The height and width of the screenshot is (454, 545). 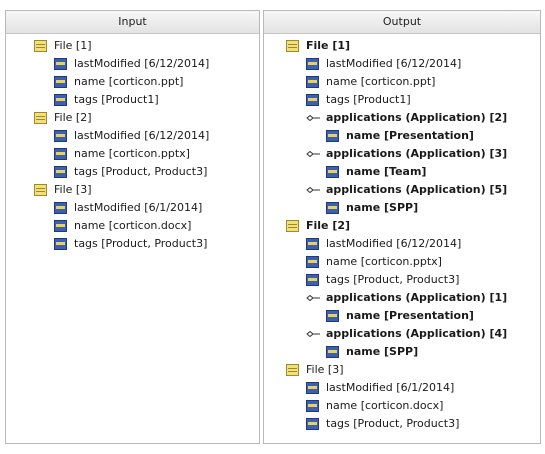 I want to click on input-panel-header: Input, so click(x=132, y=22).